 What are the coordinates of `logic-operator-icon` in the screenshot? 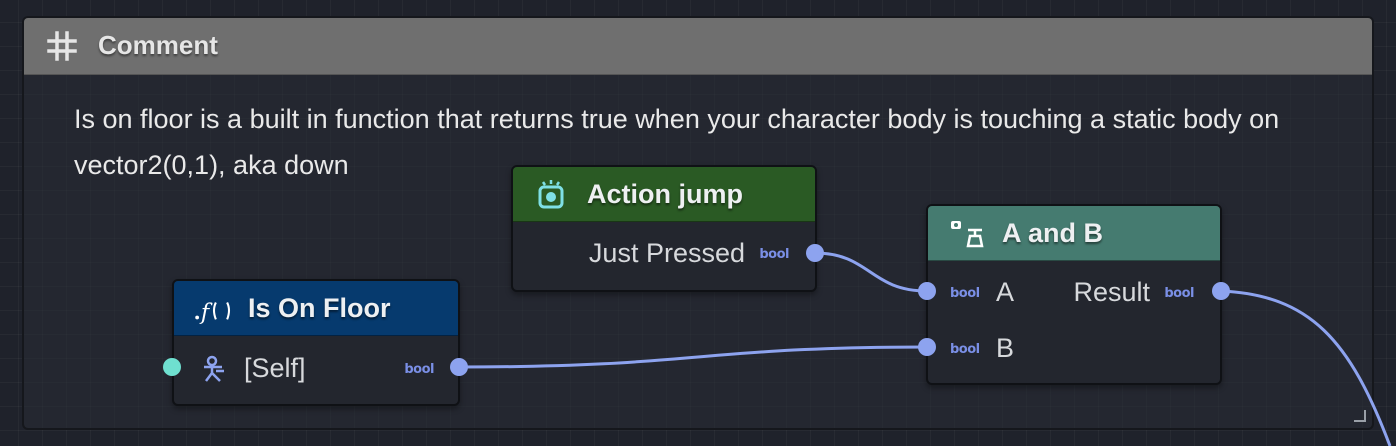 It's located at (967, 234).